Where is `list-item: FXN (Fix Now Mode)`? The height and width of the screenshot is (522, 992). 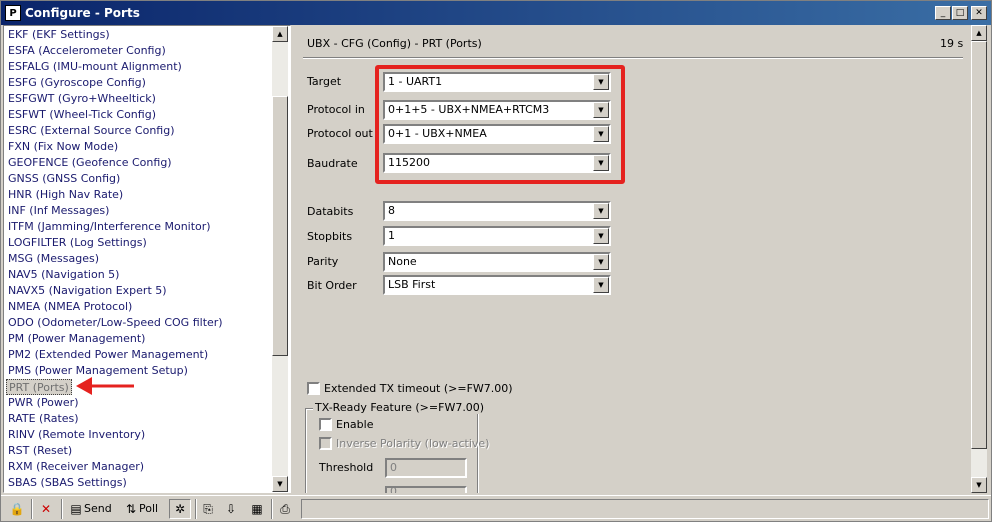
list-item: FXN (Fix Now Mode) is located at coordinates (63, 147).